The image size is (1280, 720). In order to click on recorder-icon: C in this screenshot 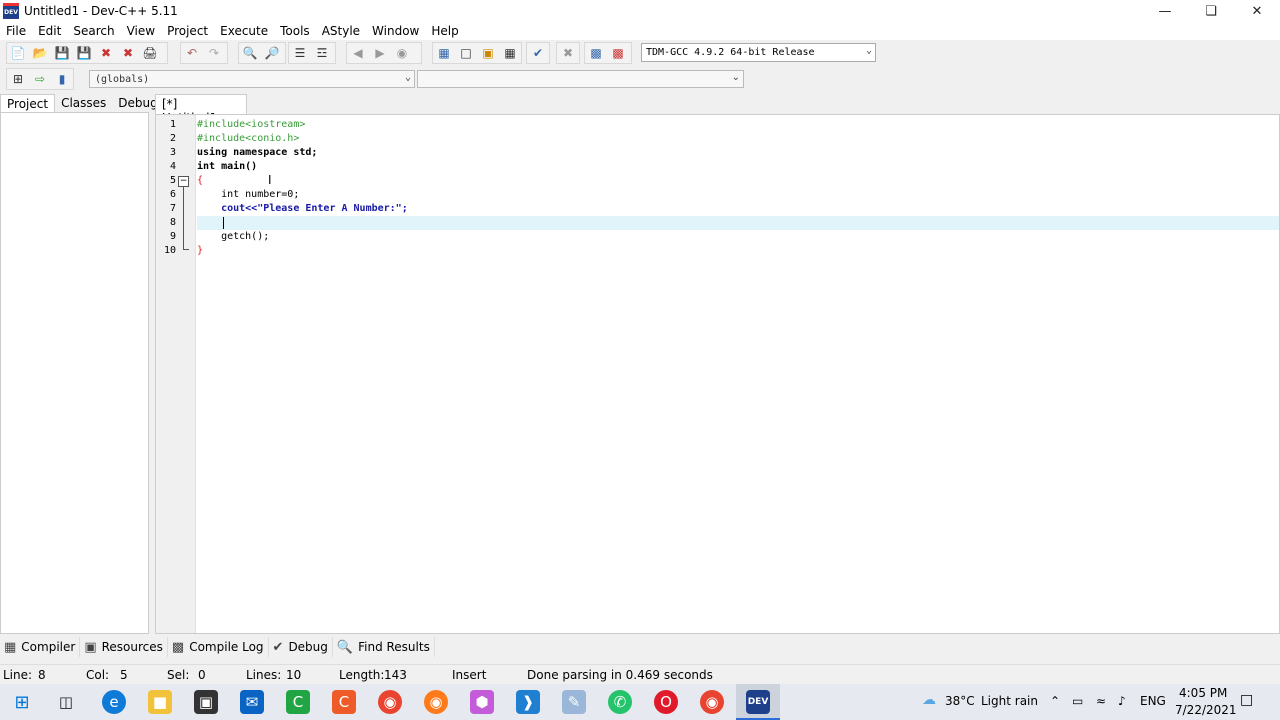, I will do `click(344, 702)`.